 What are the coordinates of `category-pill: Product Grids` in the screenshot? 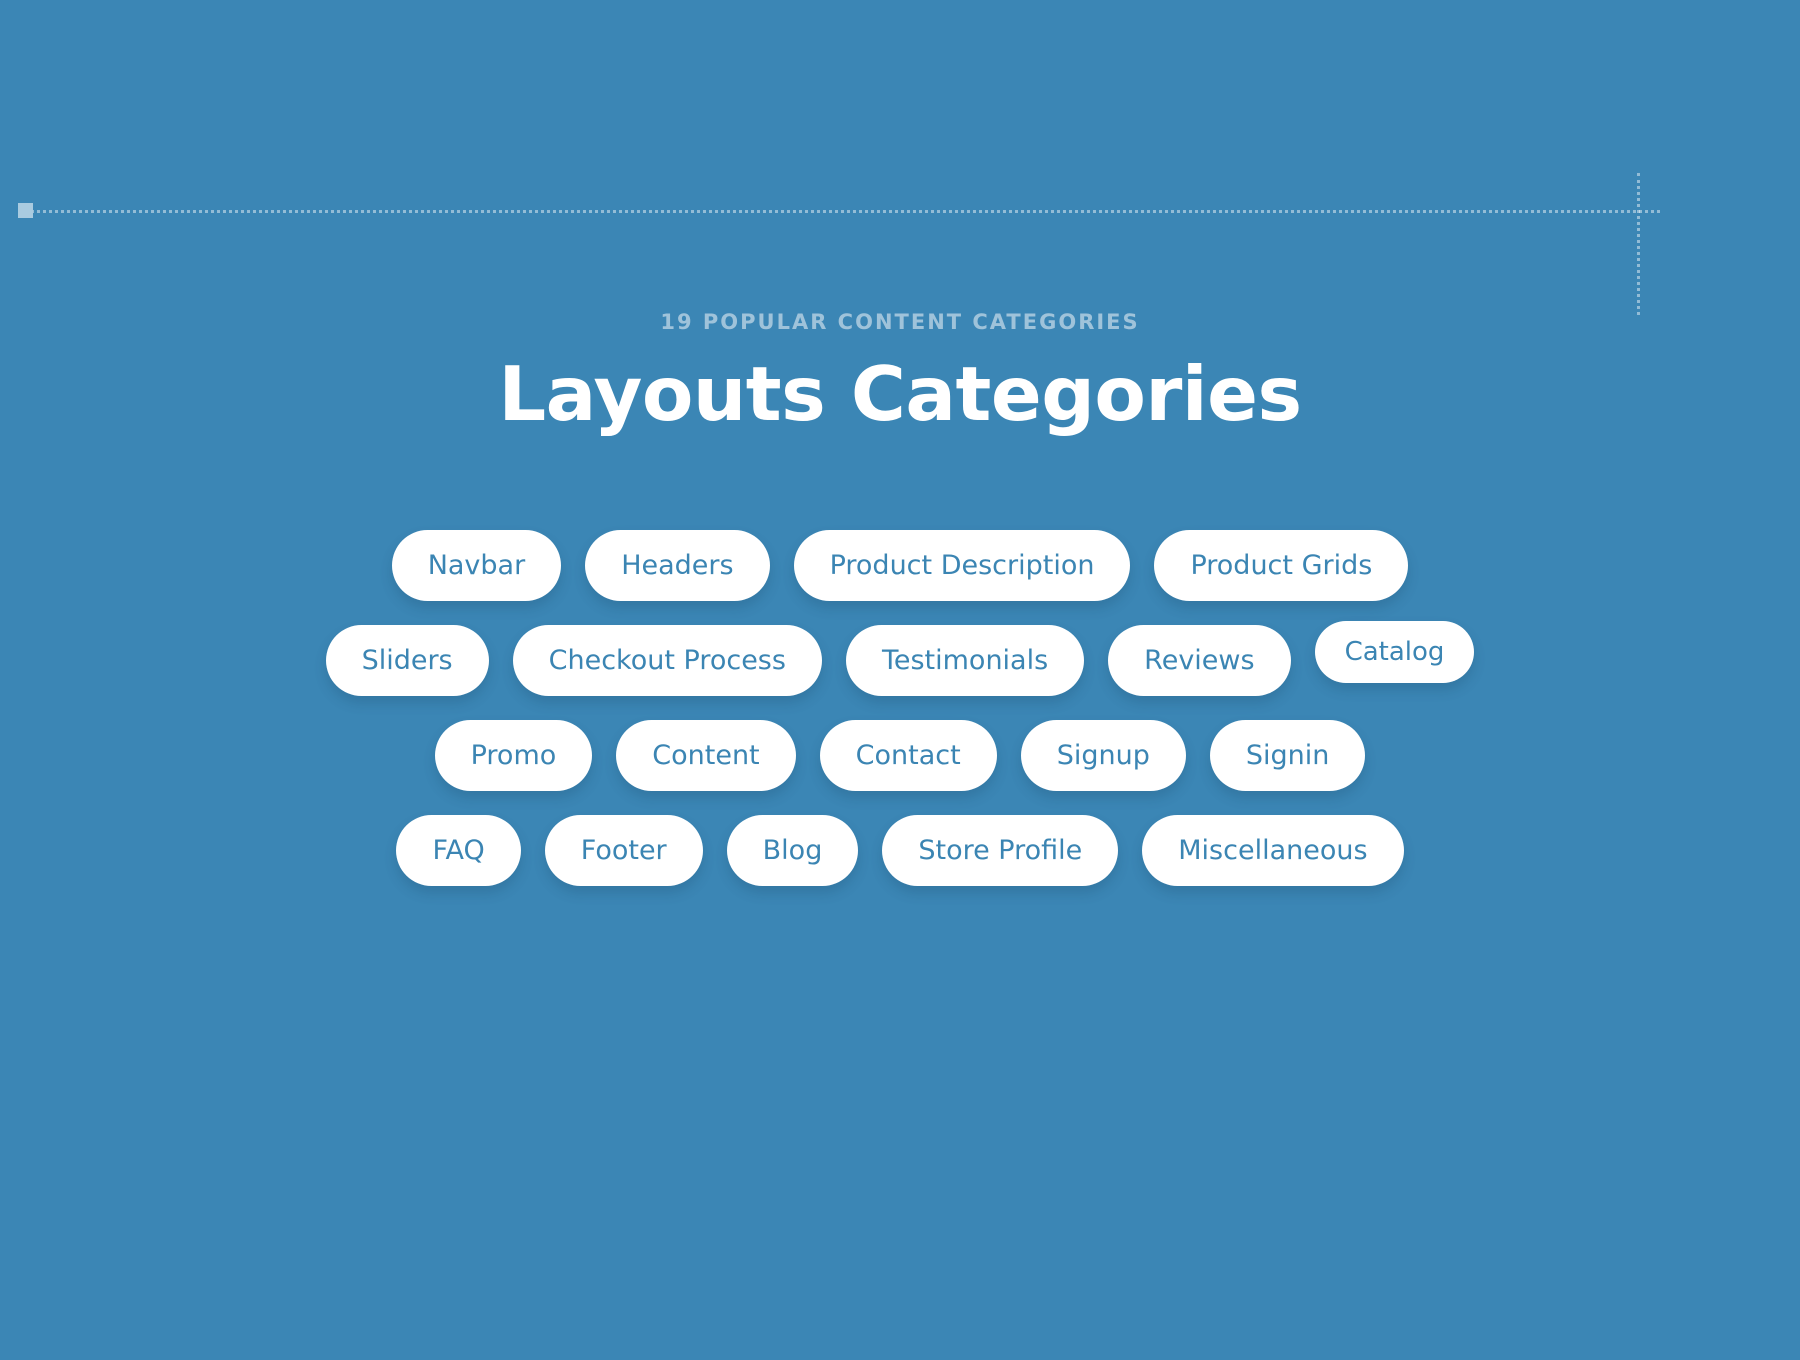 It's located at (1281, 565).